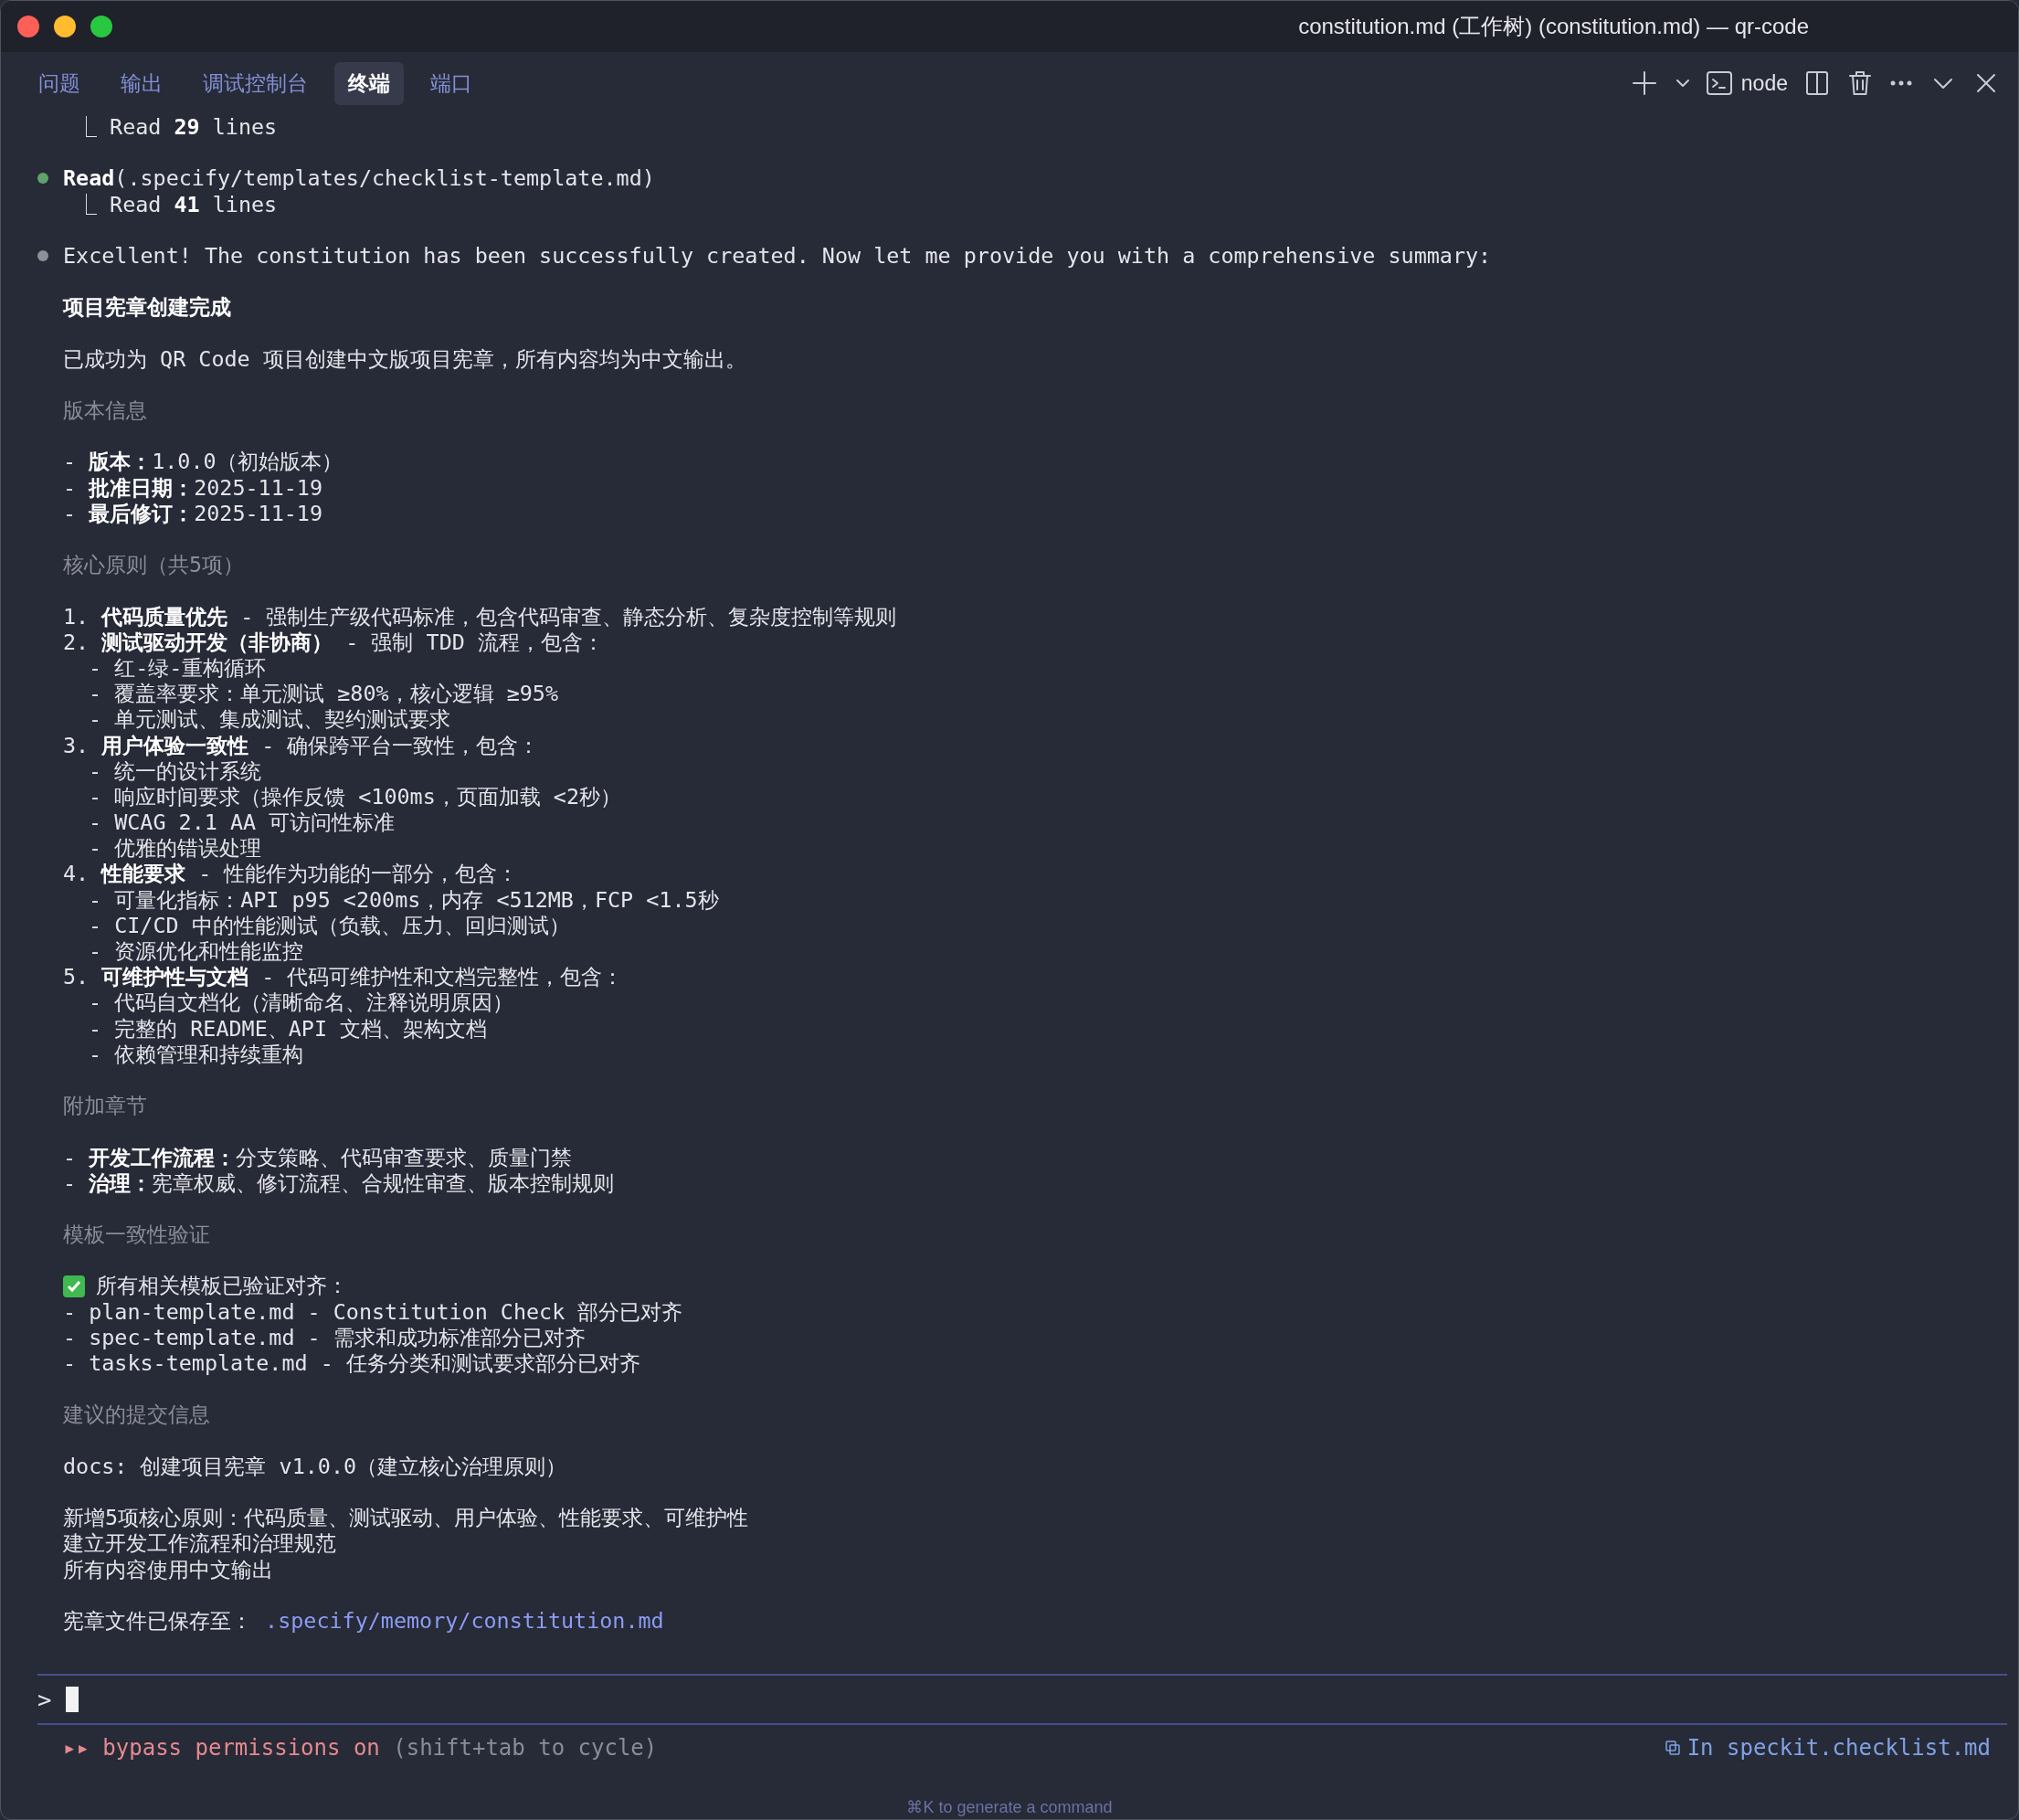  Describe the element at coordinates (73, 1700) in the screenshot. I see `text-cursor` at that location.